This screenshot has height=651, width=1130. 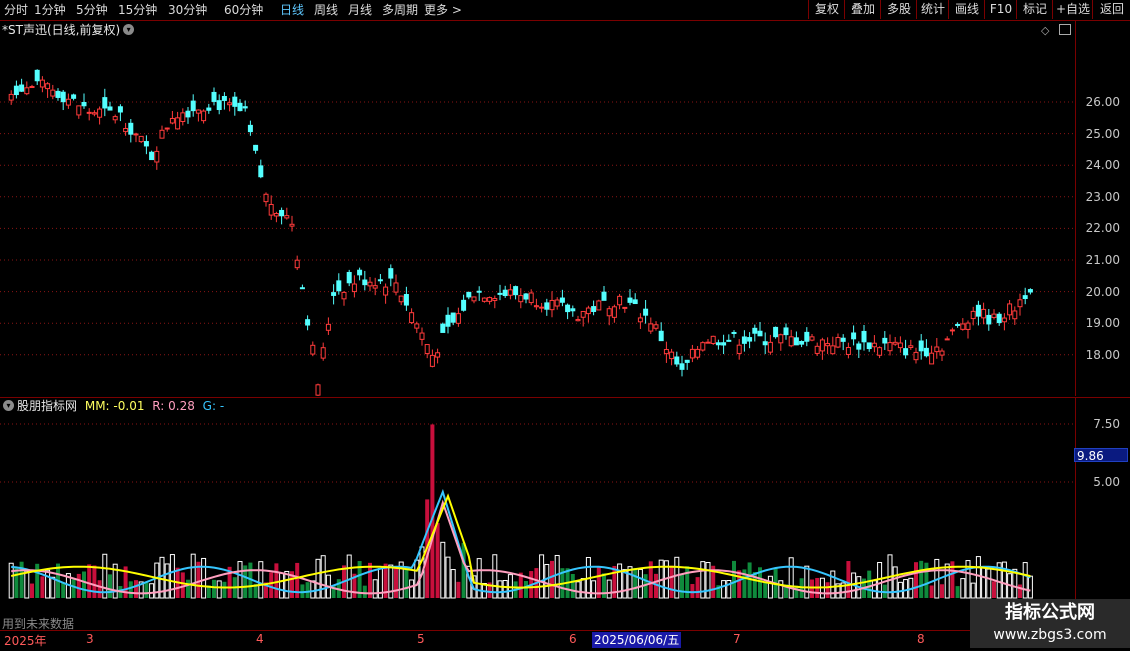 What do you see at coordinates (292, 10) in the screenshot?
I see `period-7: 日线` at bounding box center [292, 10].